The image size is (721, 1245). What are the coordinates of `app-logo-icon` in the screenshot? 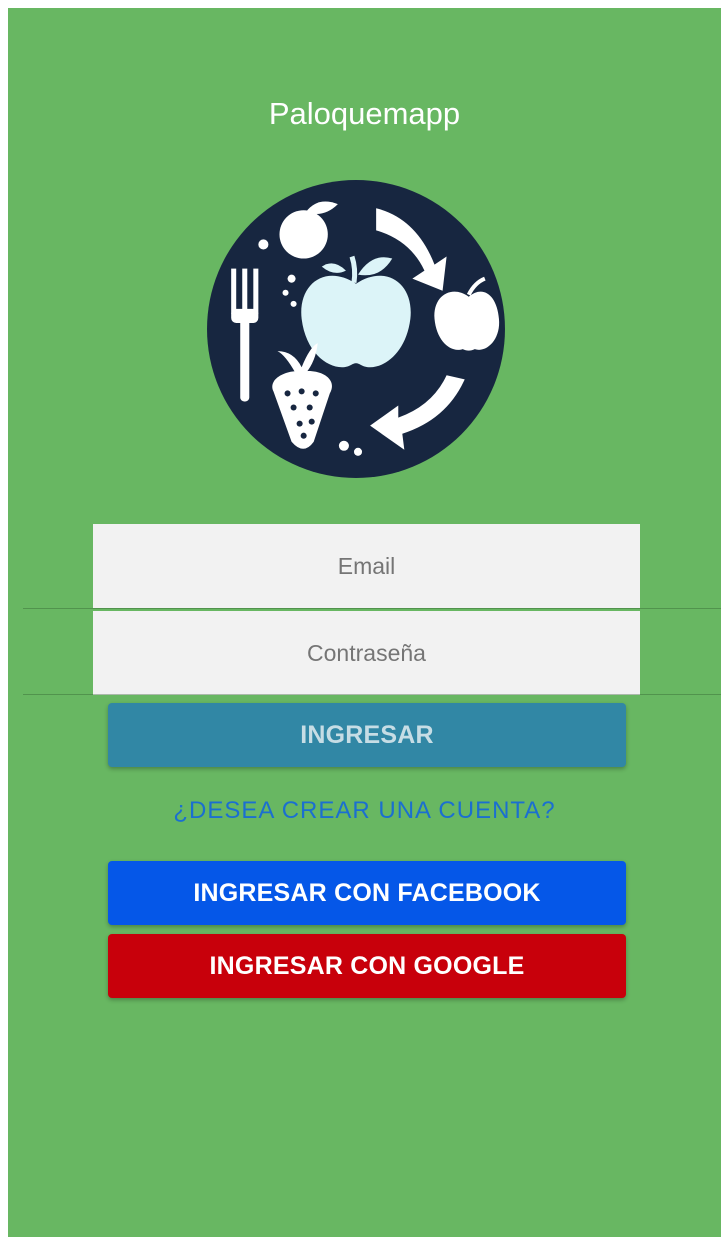 It's located at (356, 329).